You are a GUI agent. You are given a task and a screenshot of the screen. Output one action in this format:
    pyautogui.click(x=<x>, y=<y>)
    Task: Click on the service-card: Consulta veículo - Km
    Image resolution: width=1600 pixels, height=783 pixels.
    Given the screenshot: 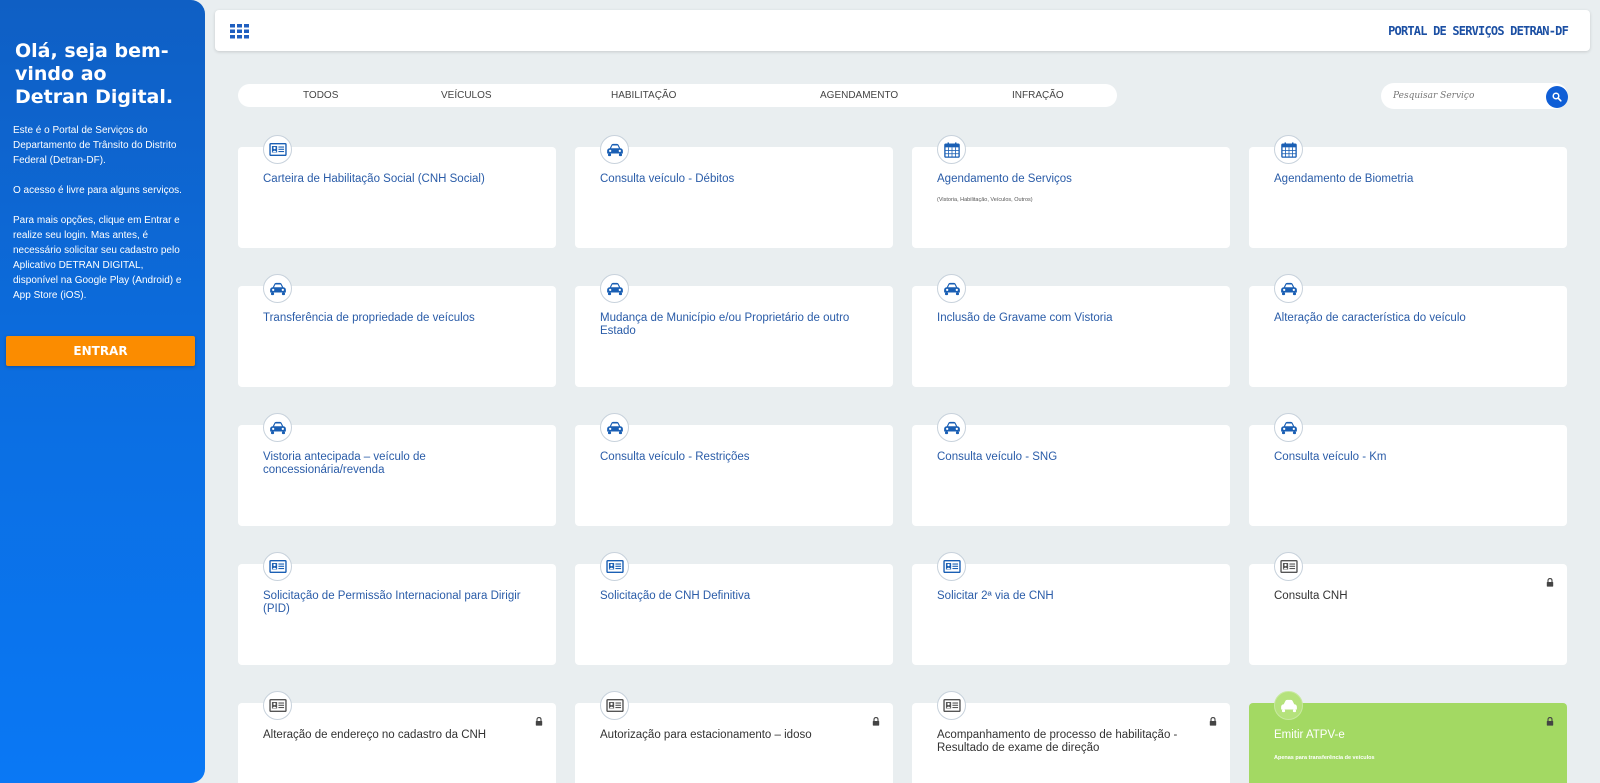 What is the action you would take?
    pyautogui.click(x=1408, y=469)
    